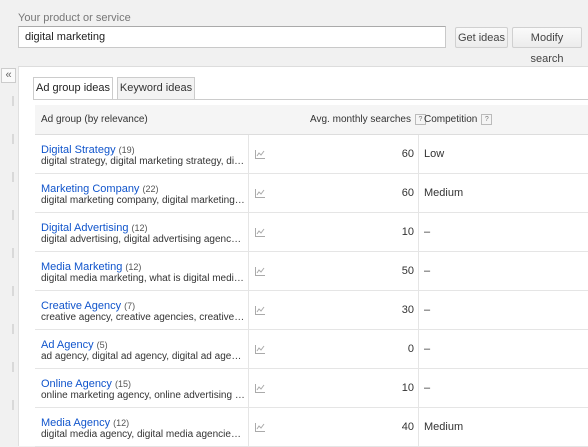  Describe the element at coordinates (94, 119) in the screenshot. I see `header-ad-group: Ad group (by relevance)` at that location.